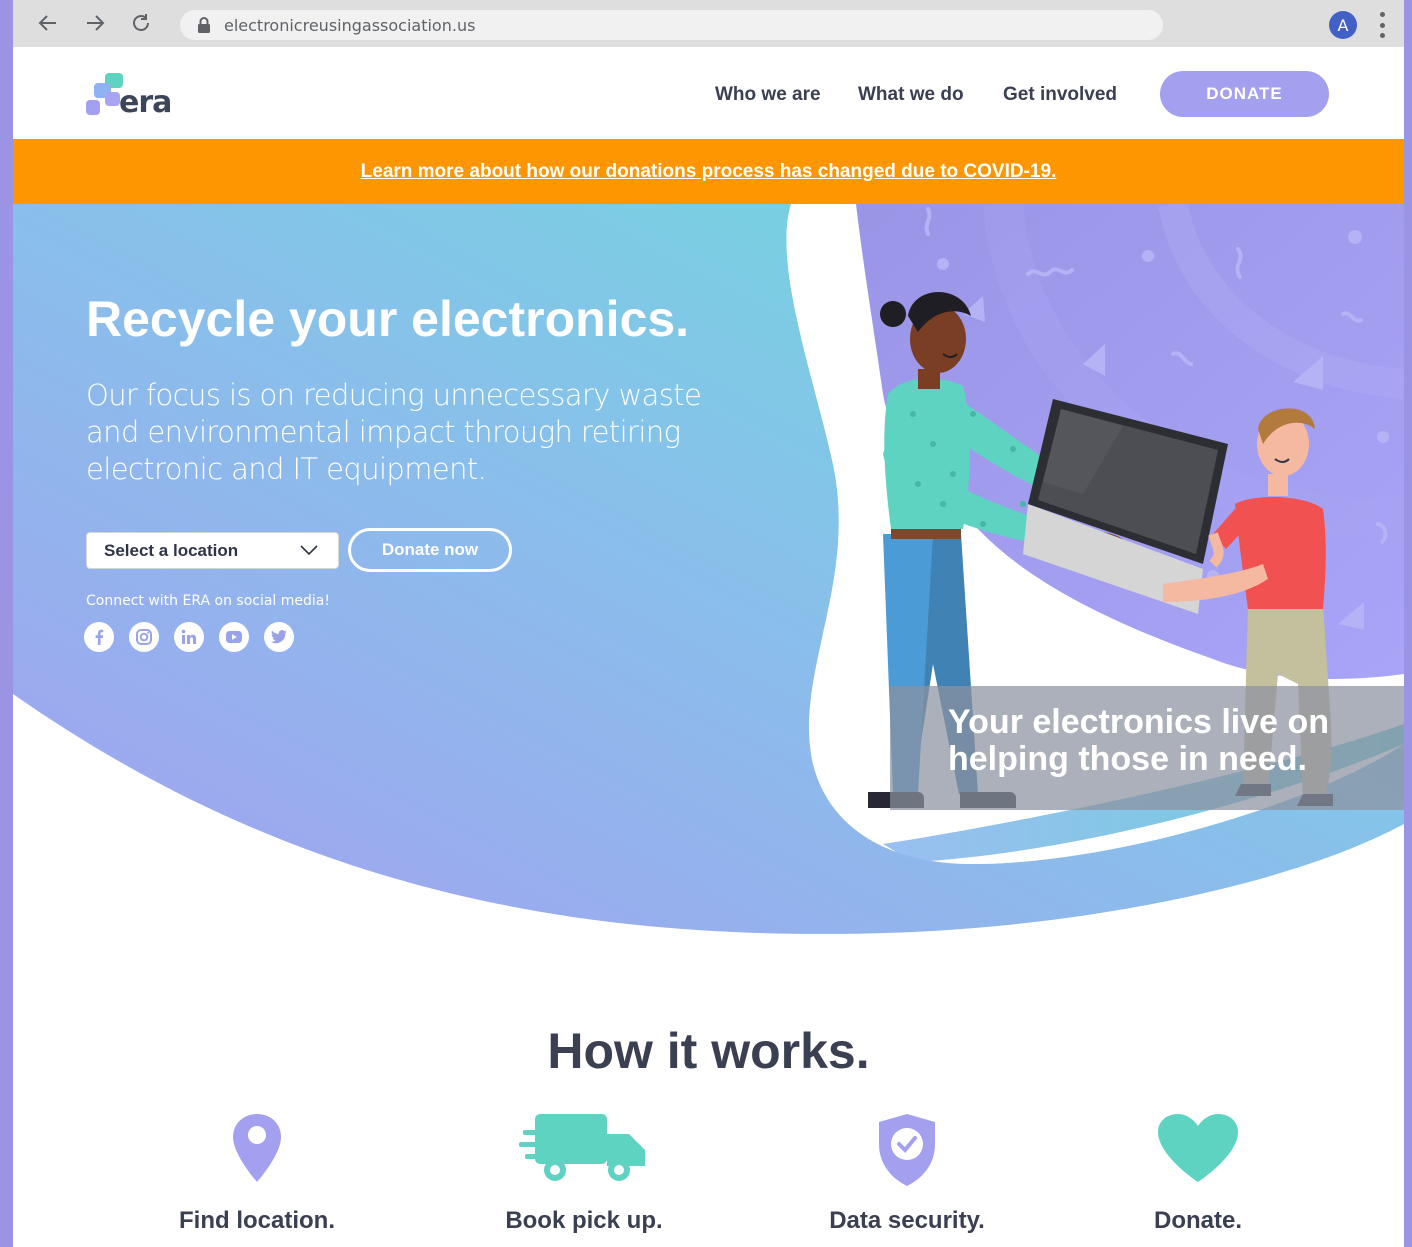 Image resolution: width=1412 pixels, height=1247 pixels. What do you see at coordinates (99, 637) in the screenshot?
I see `facebook-icon` at bounding box center [99, 637].